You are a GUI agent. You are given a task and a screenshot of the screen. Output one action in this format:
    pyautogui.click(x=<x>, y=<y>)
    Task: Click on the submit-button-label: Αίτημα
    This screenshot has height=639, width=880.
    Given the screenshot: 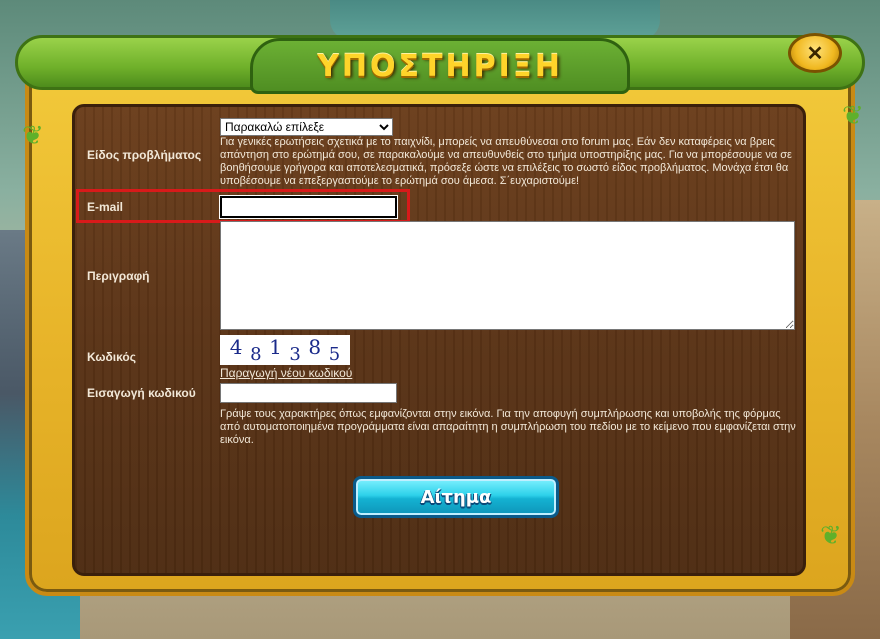 What is the action you would take?
    pyautogui.click(x=456, y=497)
    